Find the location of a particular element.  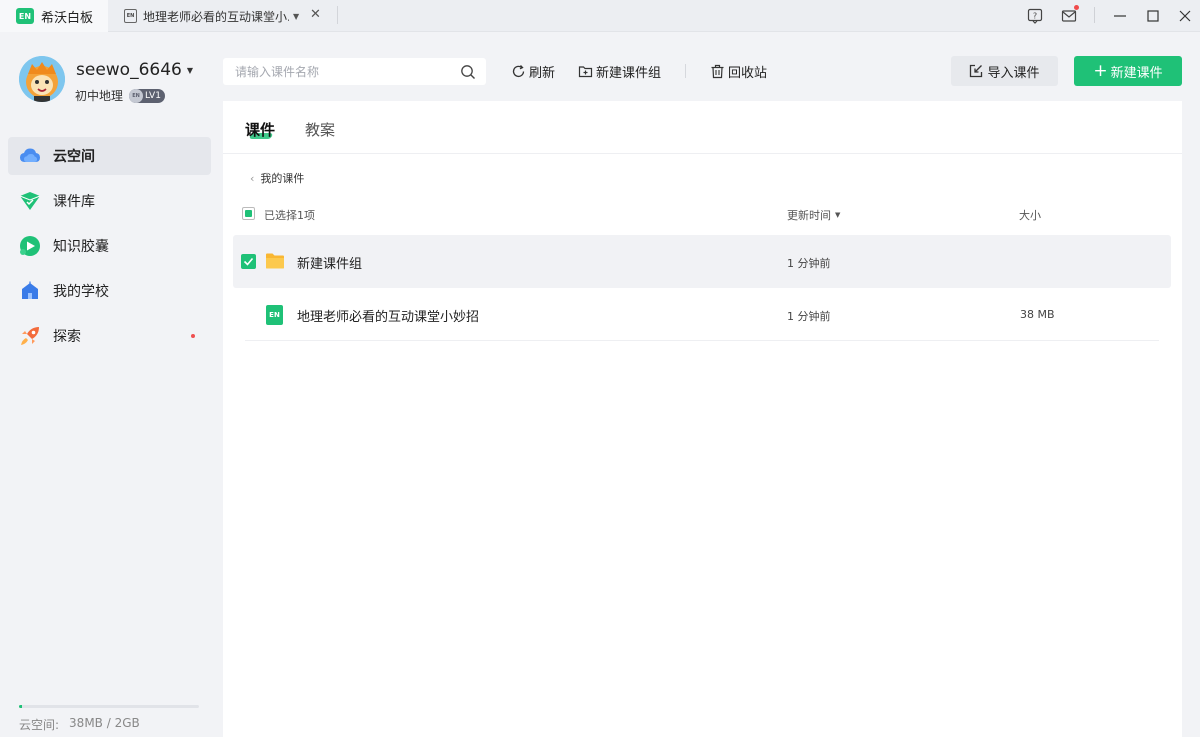

sidebar-nav: 云空间 课件库 知识胶囊 我的学校 探索 is located at coordinates (109, 249).